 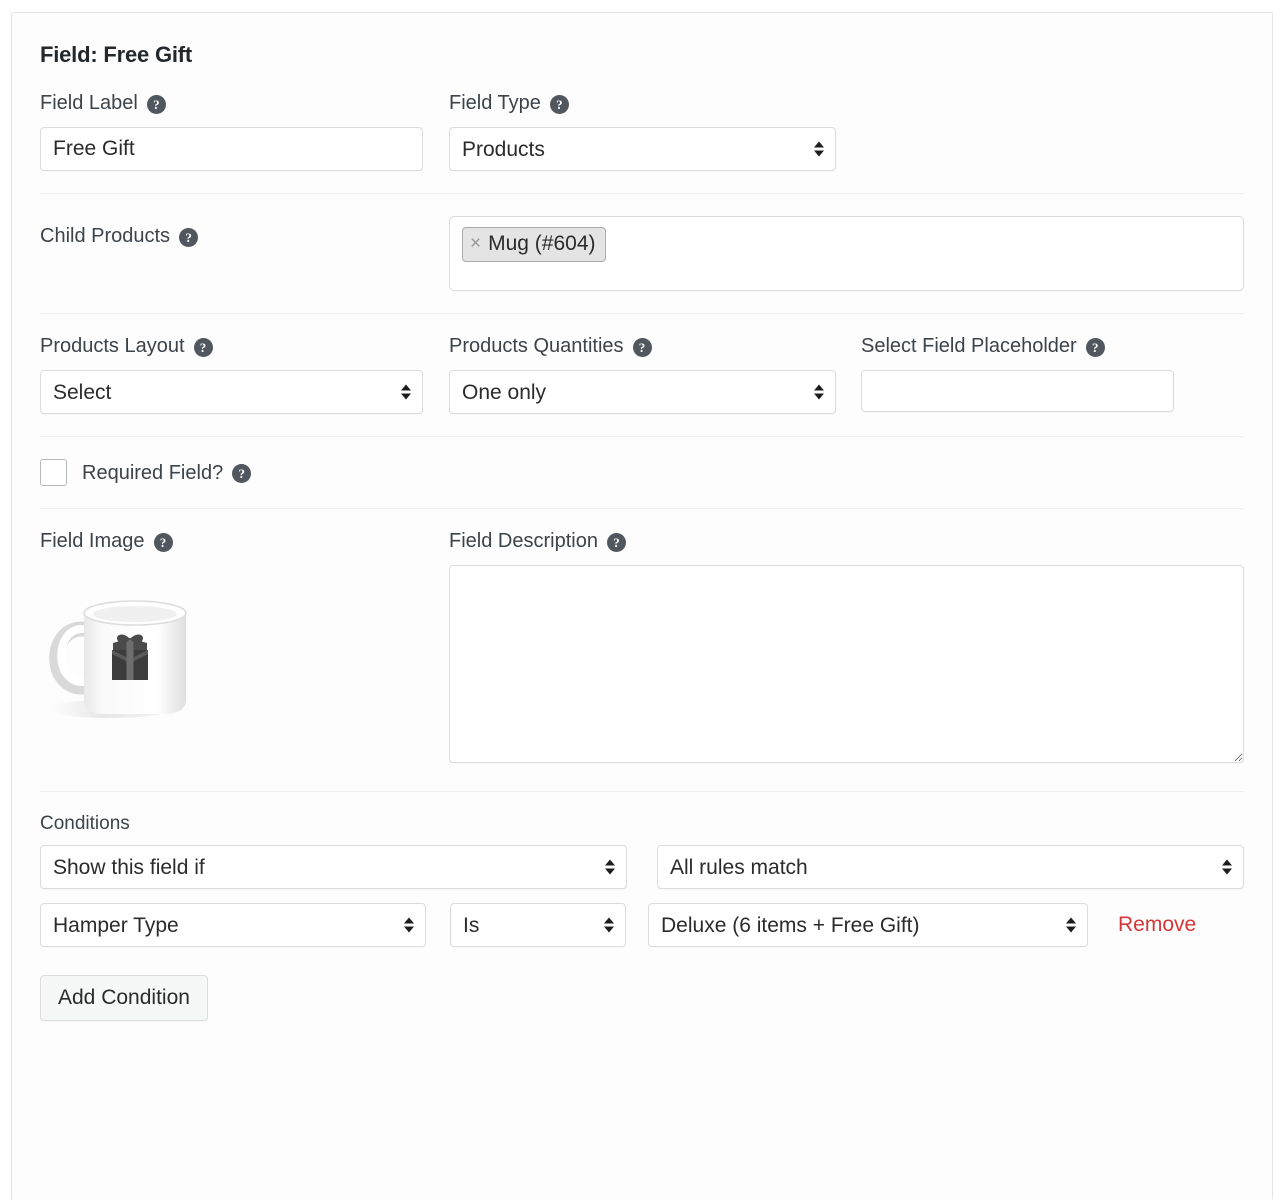 I want to click on products-quantities-select: One only, so click(x=642, y=392).